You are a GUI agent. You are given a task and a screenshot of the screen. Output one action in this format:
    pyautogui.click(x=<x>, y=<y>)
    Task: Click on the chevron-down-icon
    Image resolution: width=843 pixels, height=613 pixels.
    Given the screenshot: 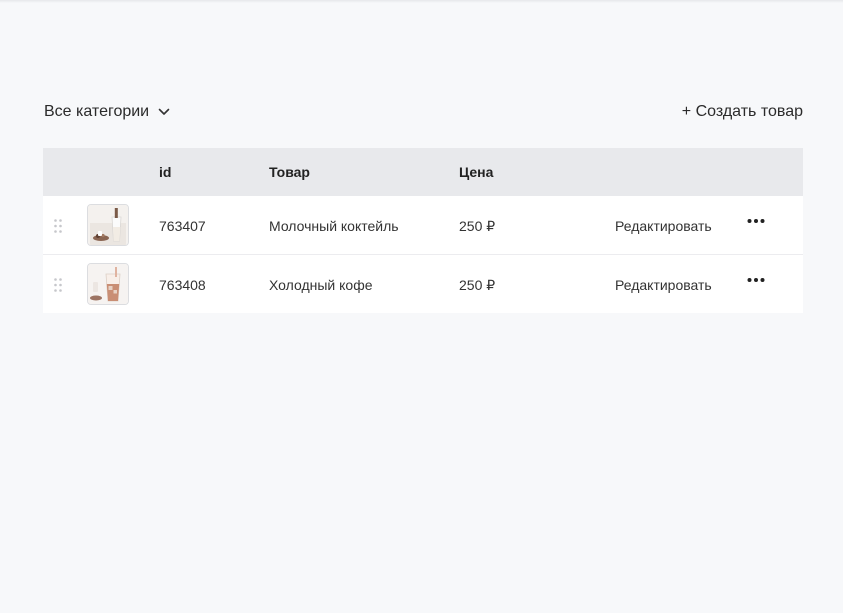 What is the action you would take?
    pyautogui.click(x=164, y=111)
    